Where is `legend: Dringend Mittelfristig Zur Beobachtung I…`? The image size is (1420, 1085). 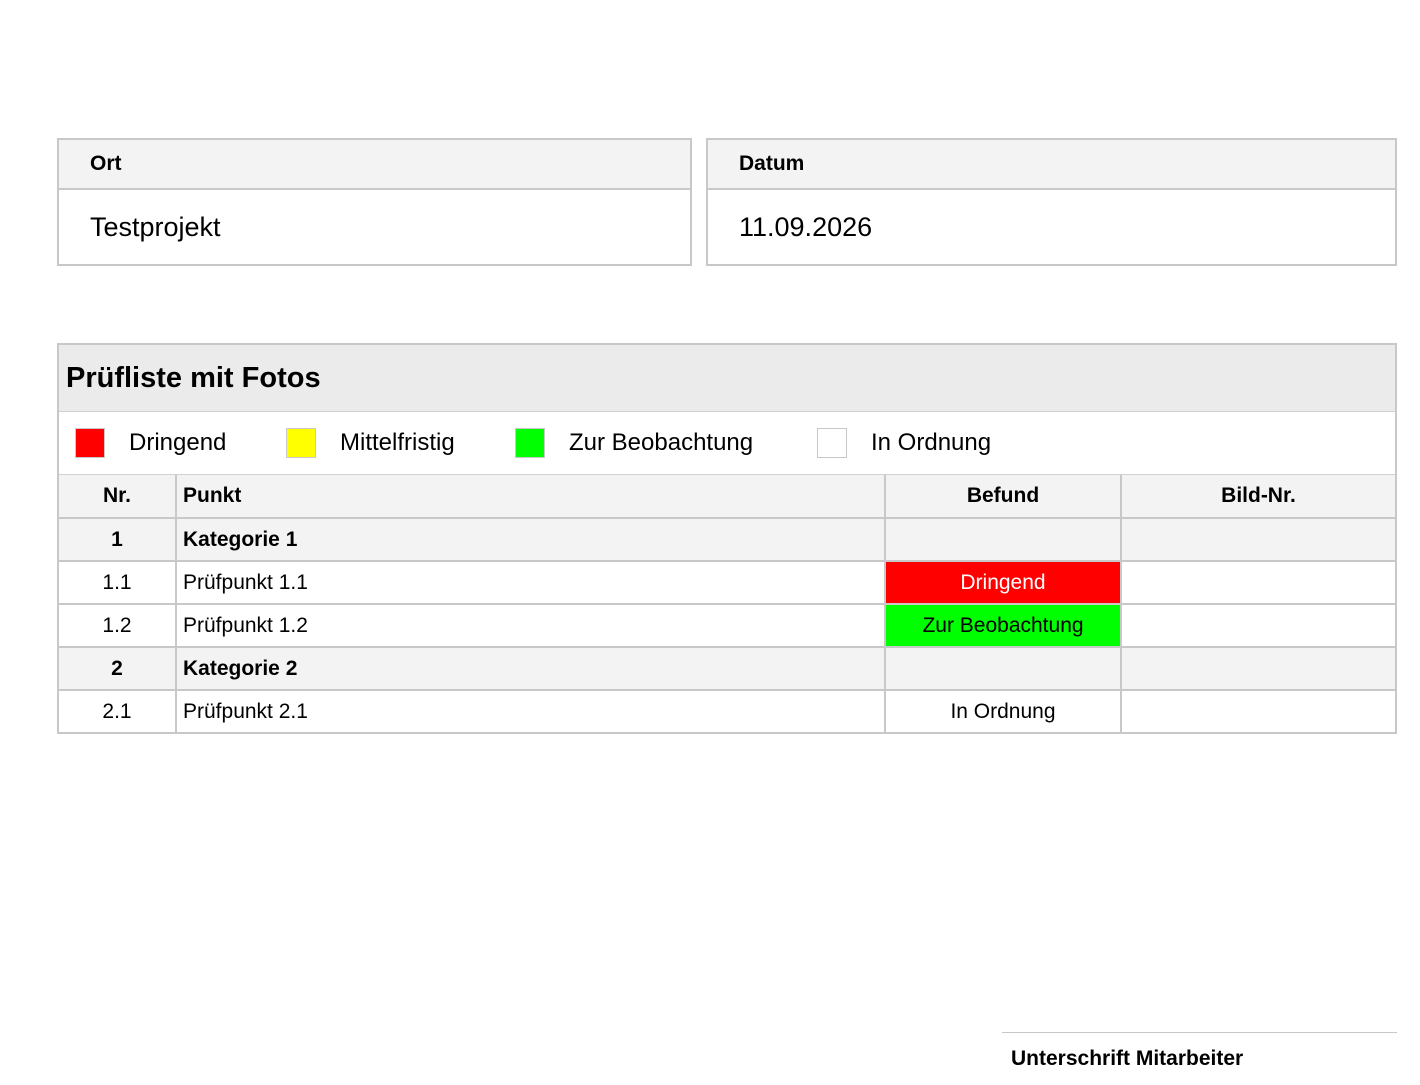
legend: Dringend Mittelfristig Zur Beobachtung I… is located at coordinates (727, 443).